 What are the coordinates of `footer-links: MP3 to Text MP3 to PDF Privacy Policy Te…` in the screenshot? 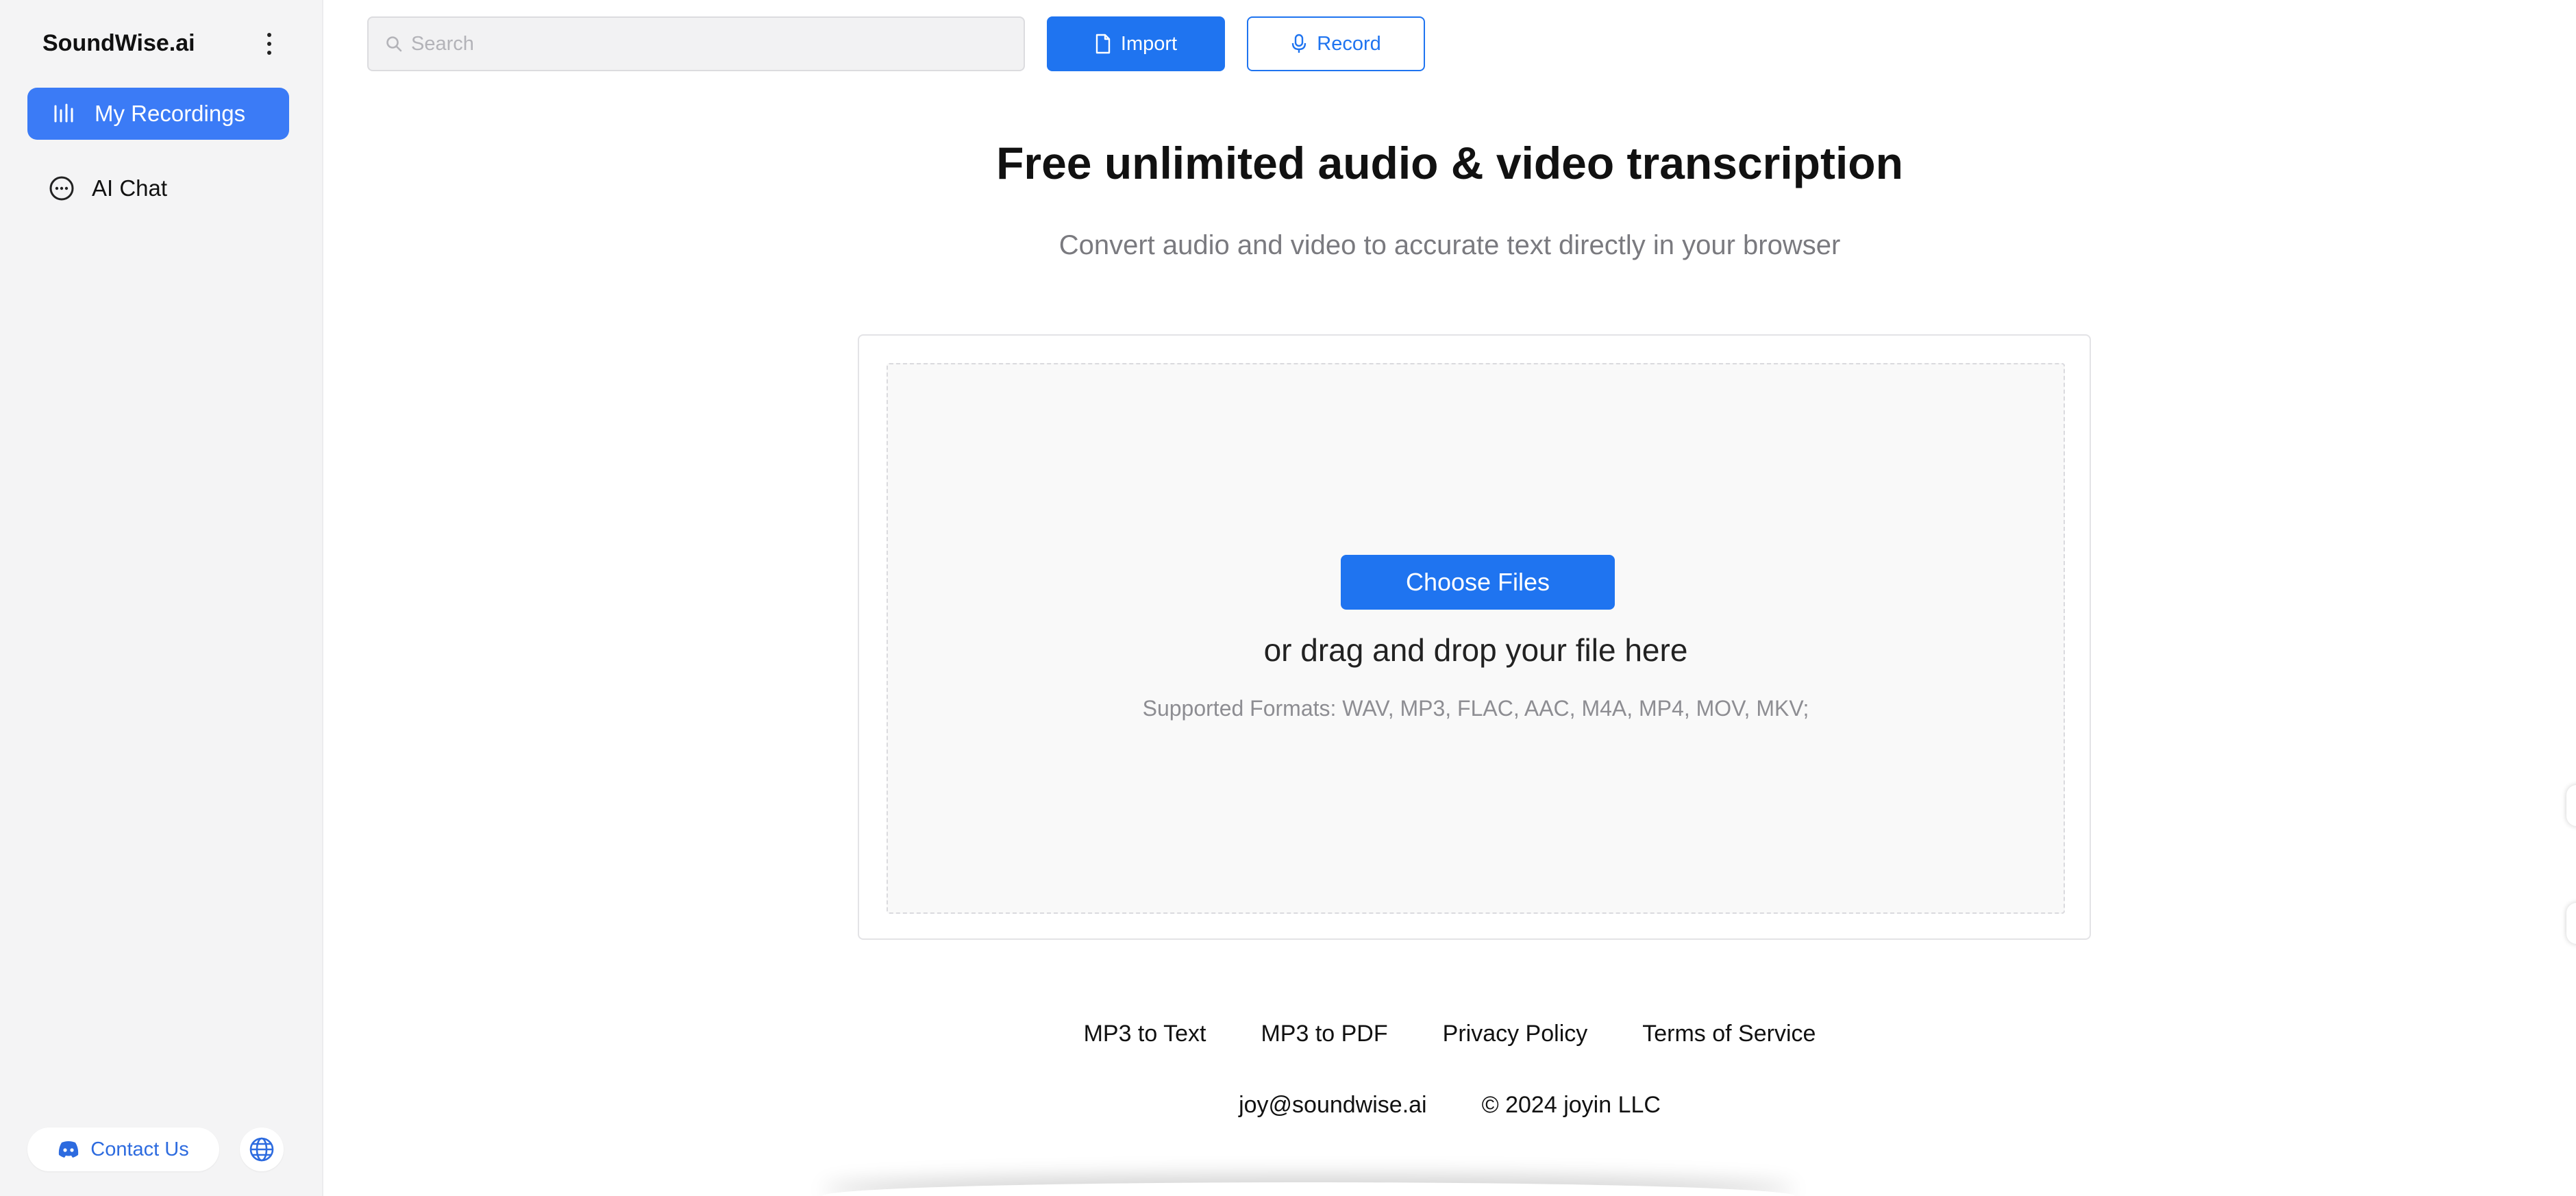 It's located at (1449, 1034).